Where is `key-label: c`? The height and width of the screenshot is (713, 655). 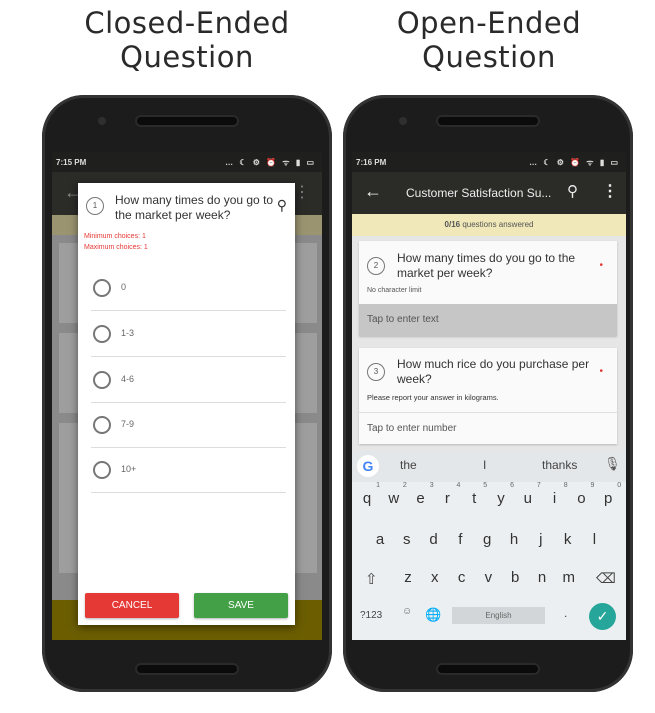
key-label: c is located at coordinates (461, 577).